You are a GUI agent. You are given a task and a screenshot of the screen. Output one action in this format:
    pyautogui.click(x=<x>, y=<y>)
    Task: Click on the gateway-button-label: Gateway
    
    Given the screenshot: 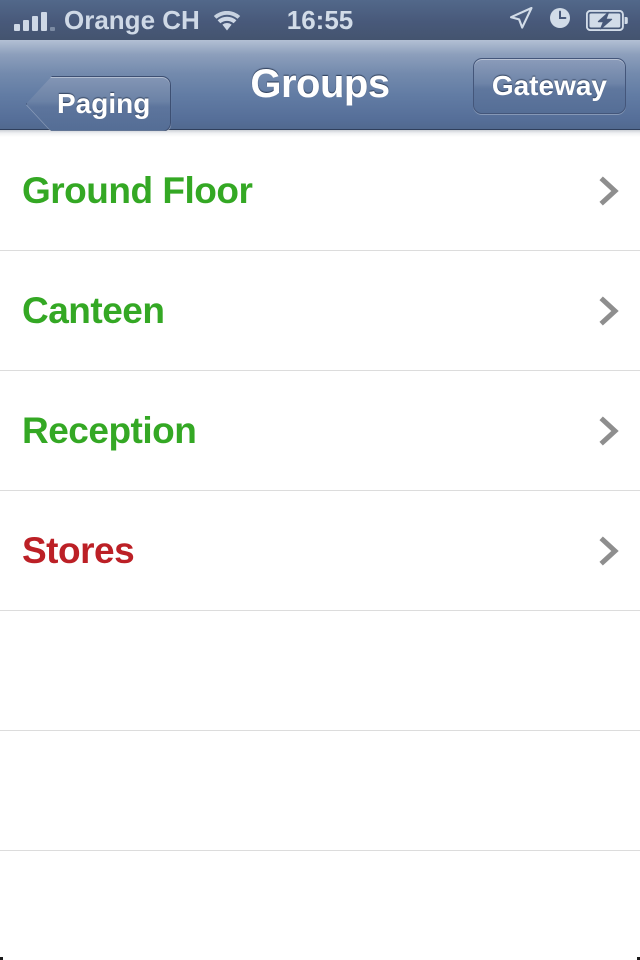 What is the action you would take?
    pyautogui.click(x=549, y=85)
    